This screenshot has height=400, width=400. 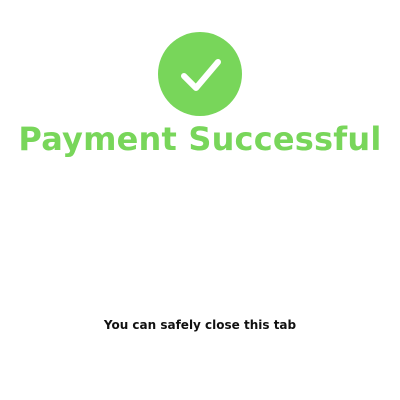 What do you see at coordinates (200, 139) in the screenshot?
I see `payment-success-title: Payment Successful` at bounding box center [200, 139].